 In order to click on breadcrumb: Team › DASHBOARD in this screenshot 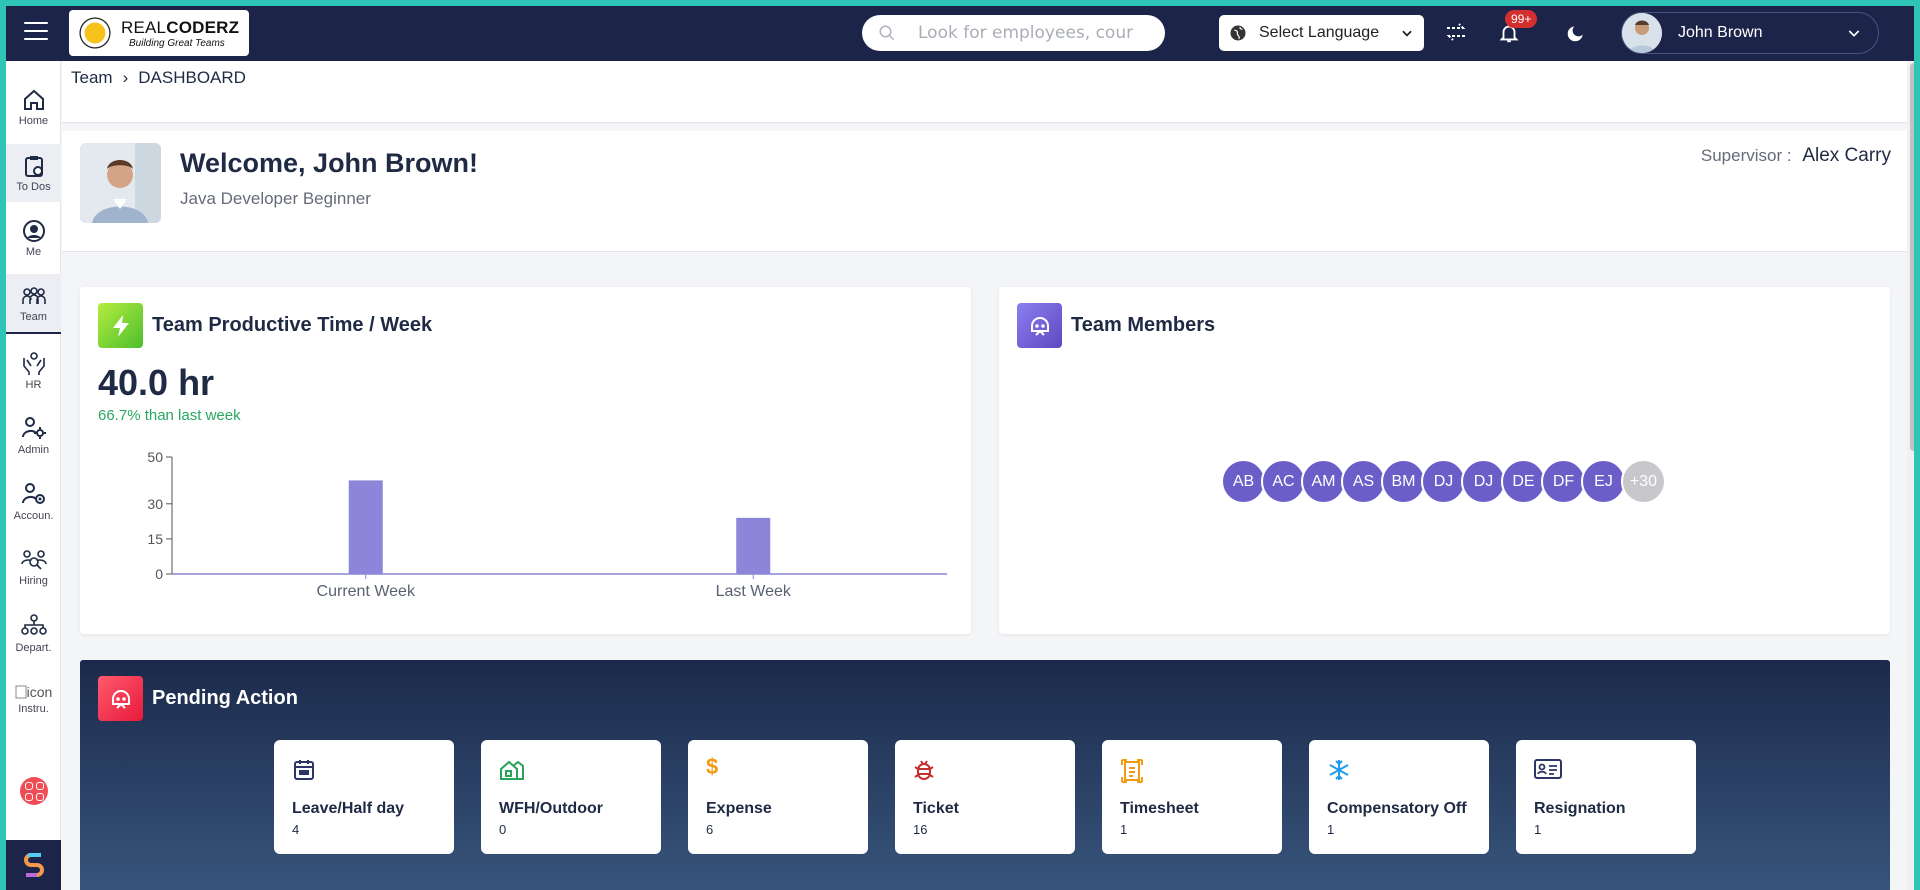, I will do `click(984, 92)`.